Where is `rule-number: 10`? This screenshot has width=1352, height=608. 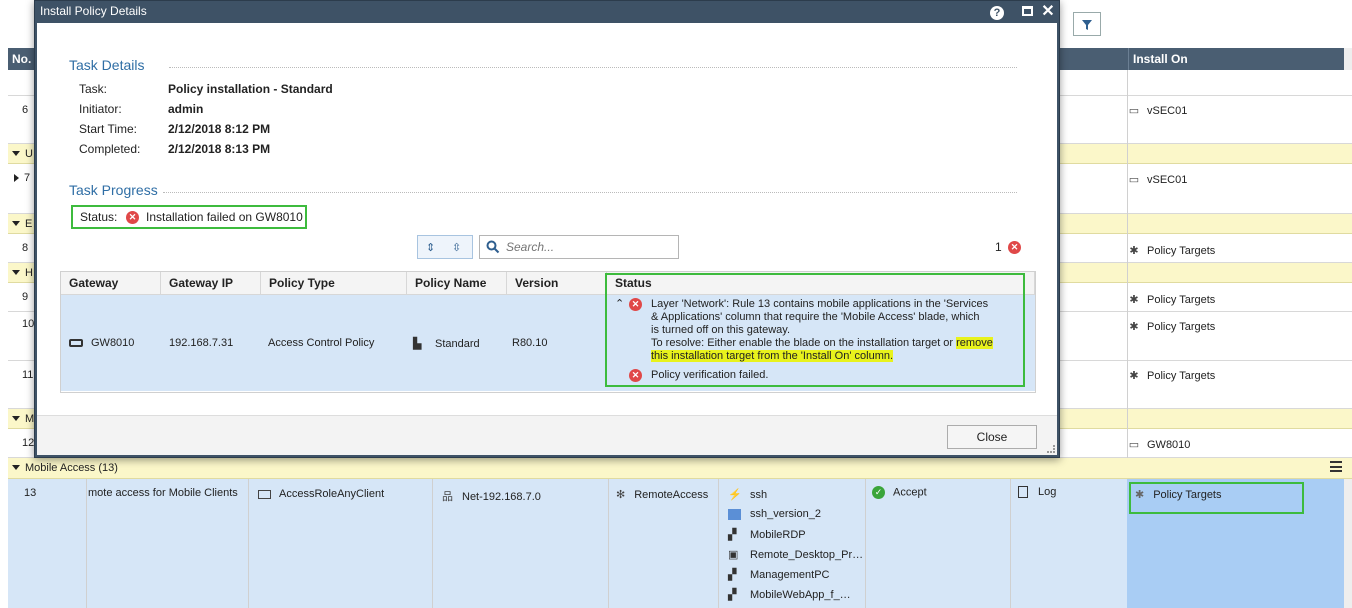 rule-number: 10 is located at coordinates (28, 324).